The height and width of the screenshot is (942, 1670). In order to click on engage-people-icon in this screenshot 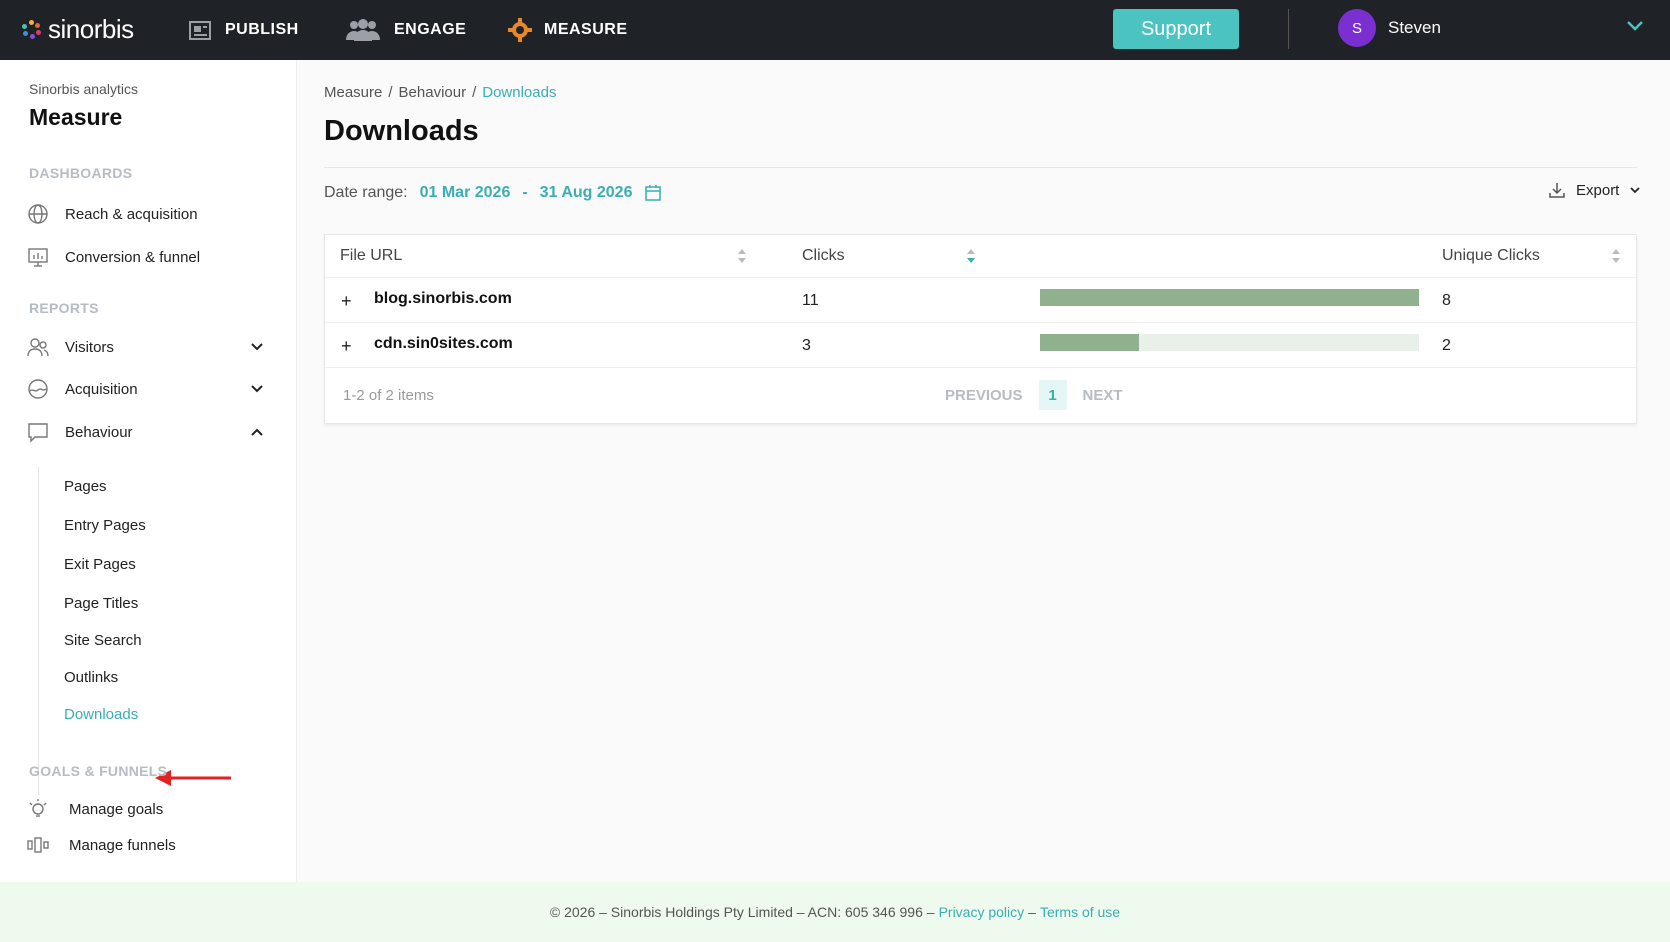, I will do `click(363, 30)`.